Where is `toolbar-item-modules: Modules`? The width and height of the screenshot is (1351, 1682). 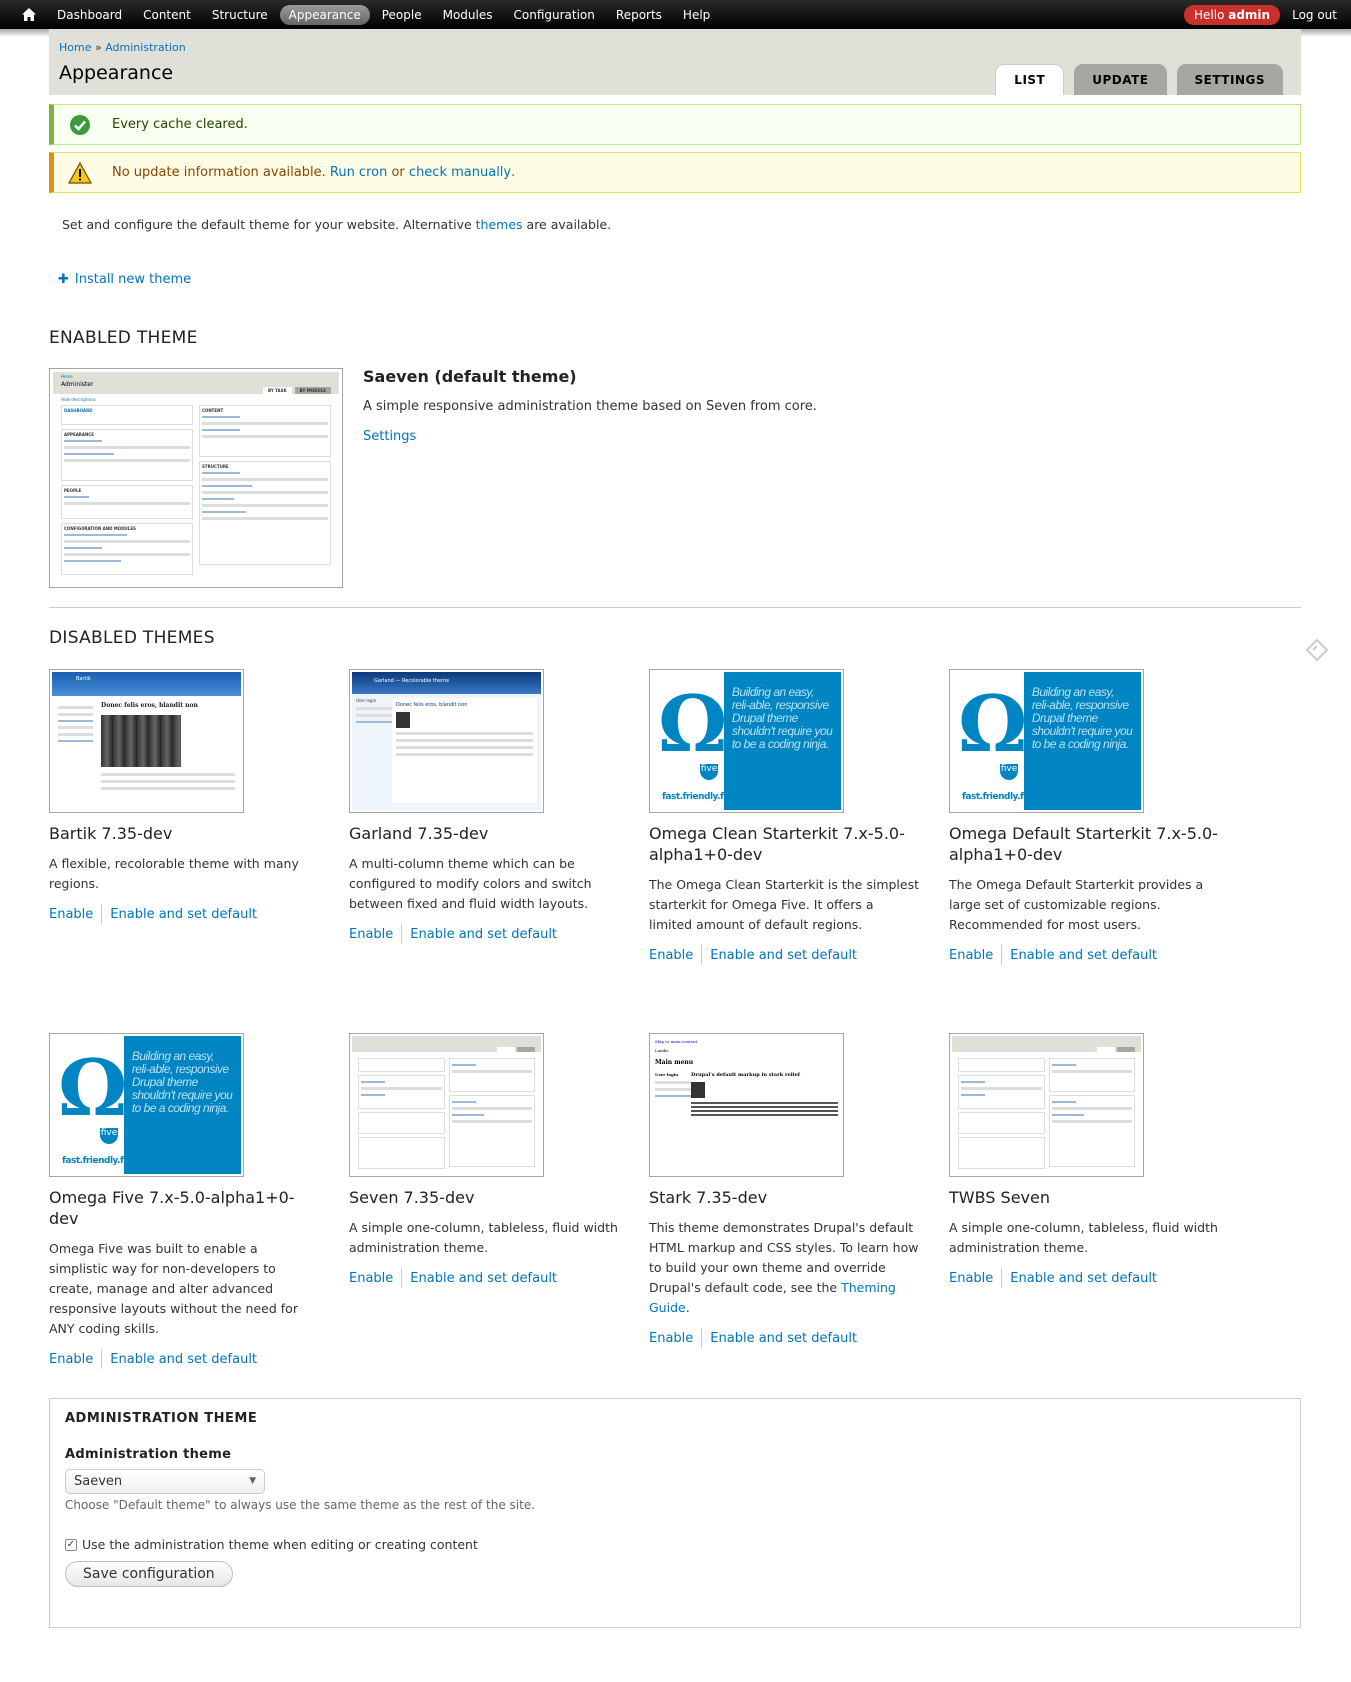
toolbar-item-modules: Modules is located at coordinates (468, 15).